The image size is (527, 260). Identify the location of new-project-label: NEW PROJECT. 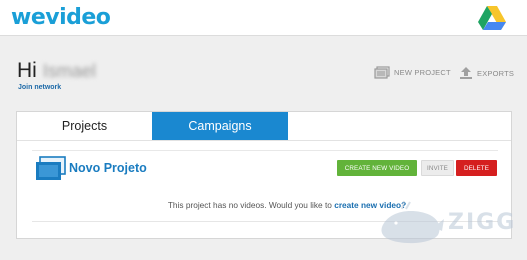
(422, 72).